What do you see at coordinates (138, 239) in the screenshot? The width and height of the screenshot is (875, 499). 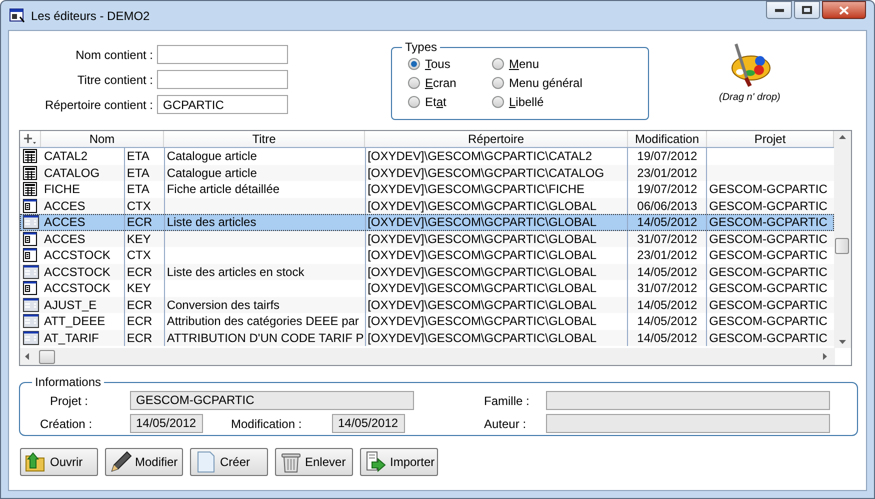 I see `table-cell: KEY` at bounding box center [138, 239].